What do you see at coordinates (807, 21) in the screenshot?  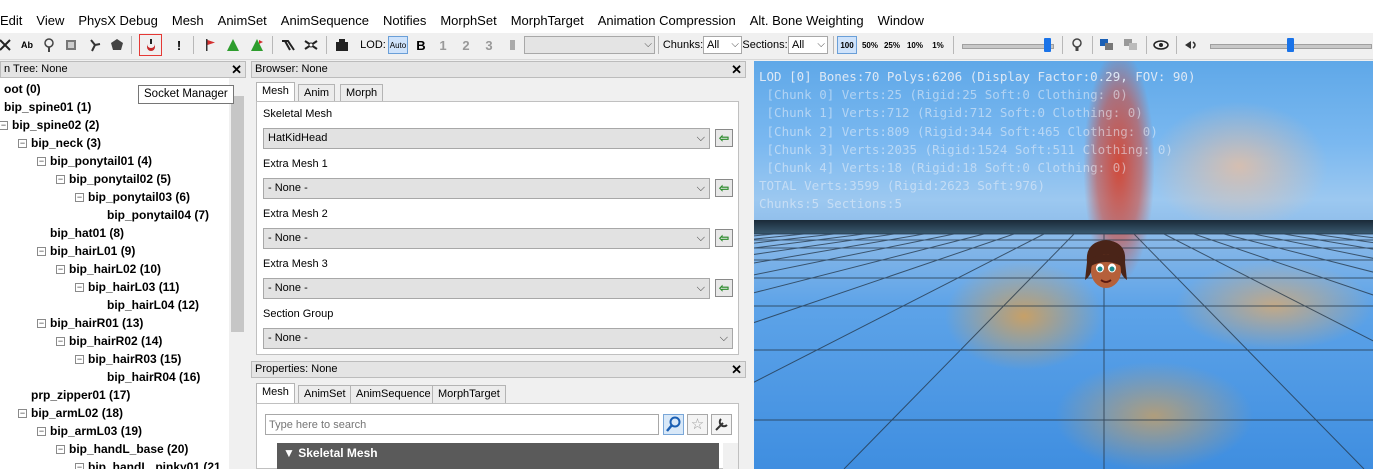 I see `menu-alt-bone-weighting: Alt. Bone Weighting` at bounding box center [807, 21].